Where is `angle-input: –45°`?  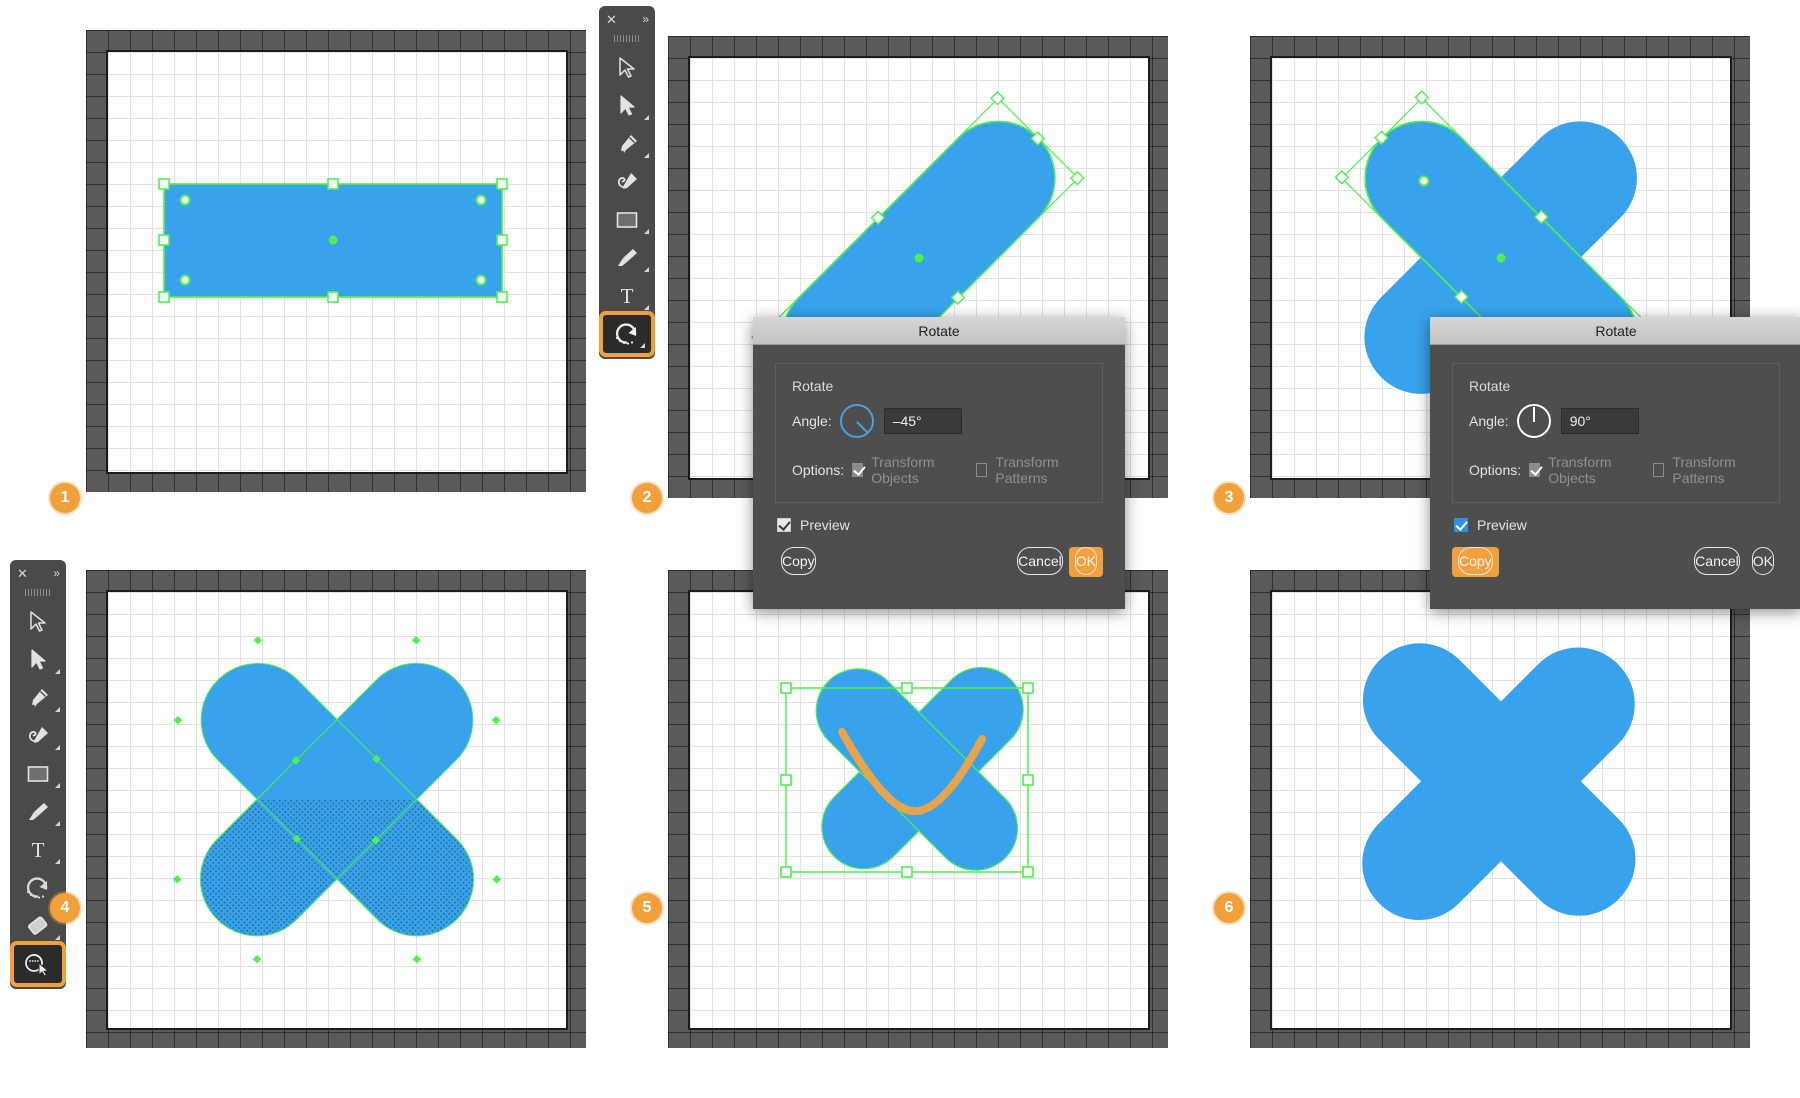 angle-input: –45° is located at coordinates (922, 421).